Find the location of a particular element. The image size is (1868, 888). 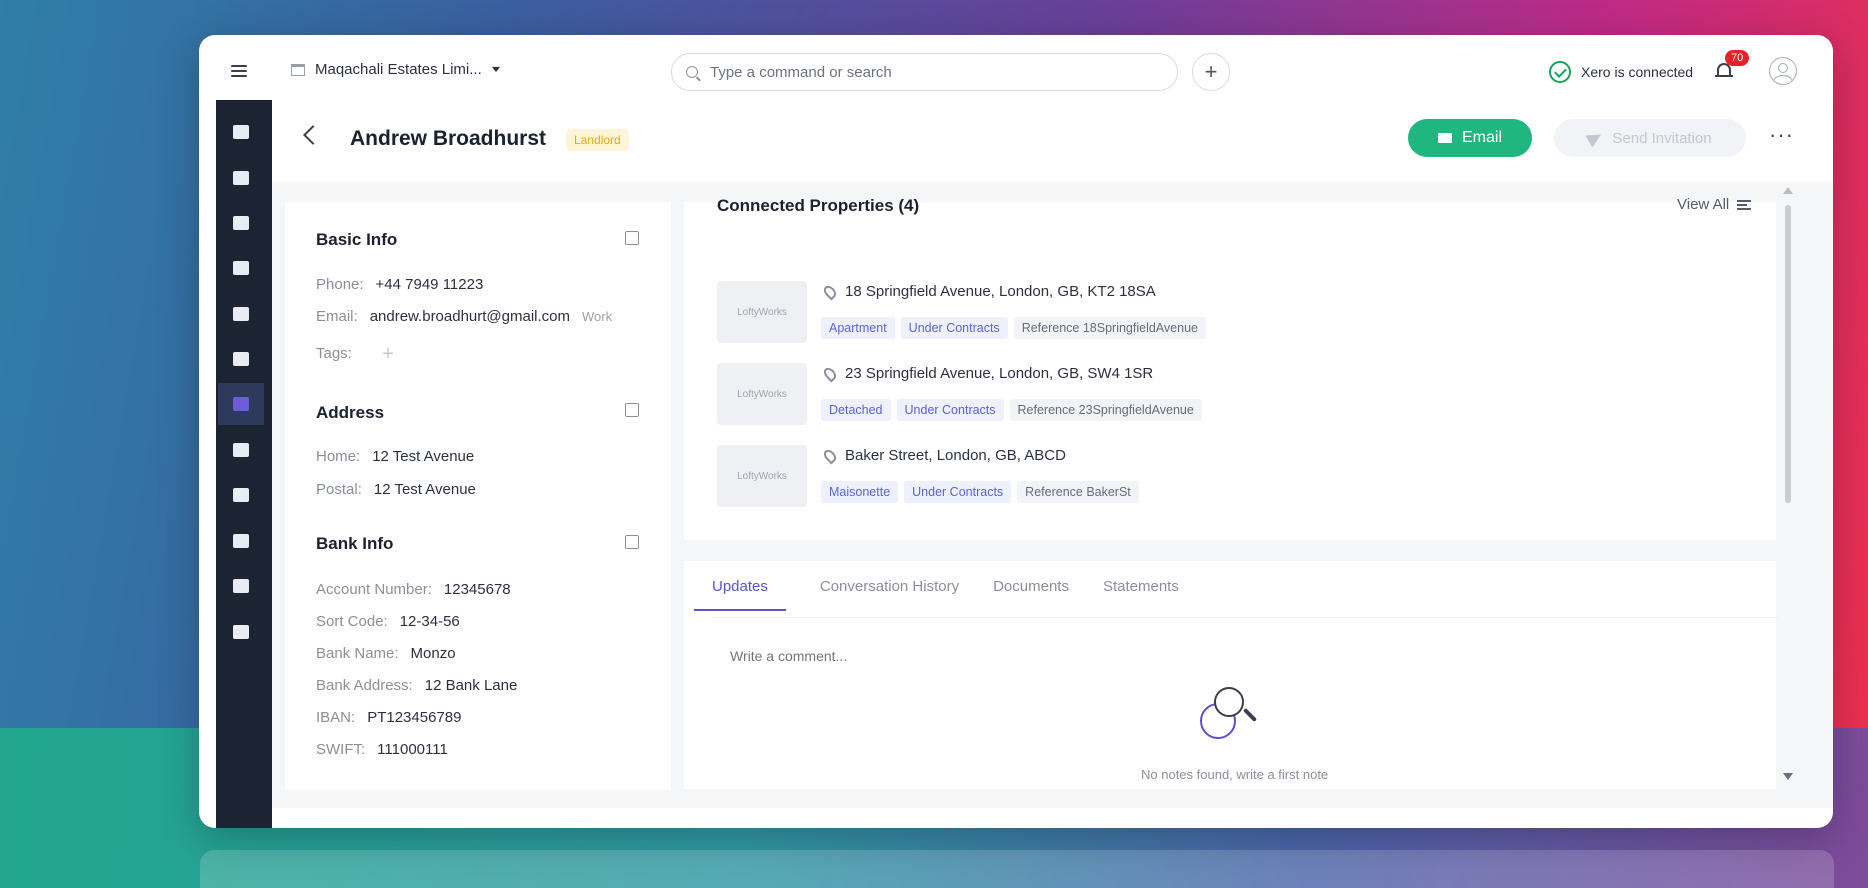

sidebar-item-contacts is located at coordinates (241, 404).